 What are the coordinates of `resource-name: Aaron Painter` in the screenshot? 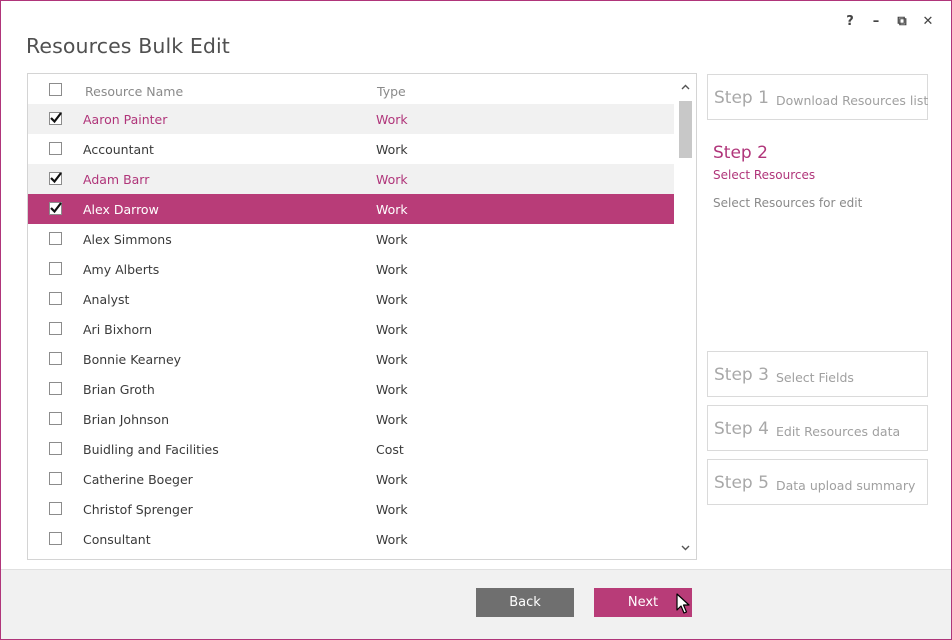 It's located at (125, 119).